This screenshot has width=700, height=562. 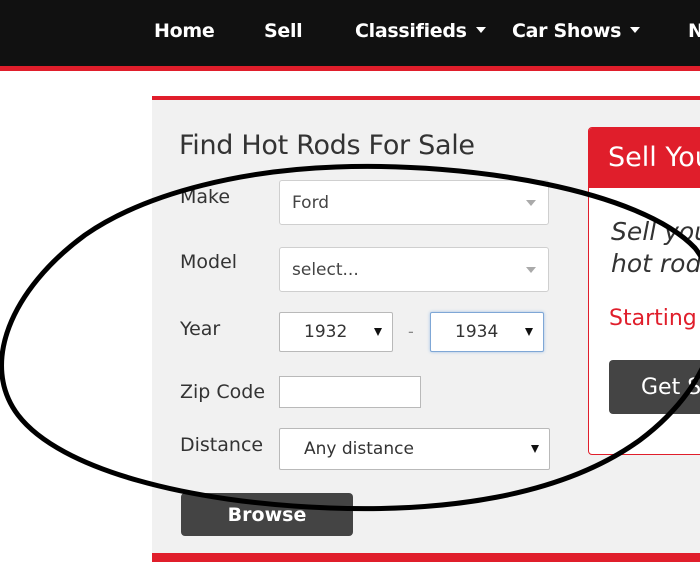 I want to click on distance-label: Distance, so click(x=222, y=445).